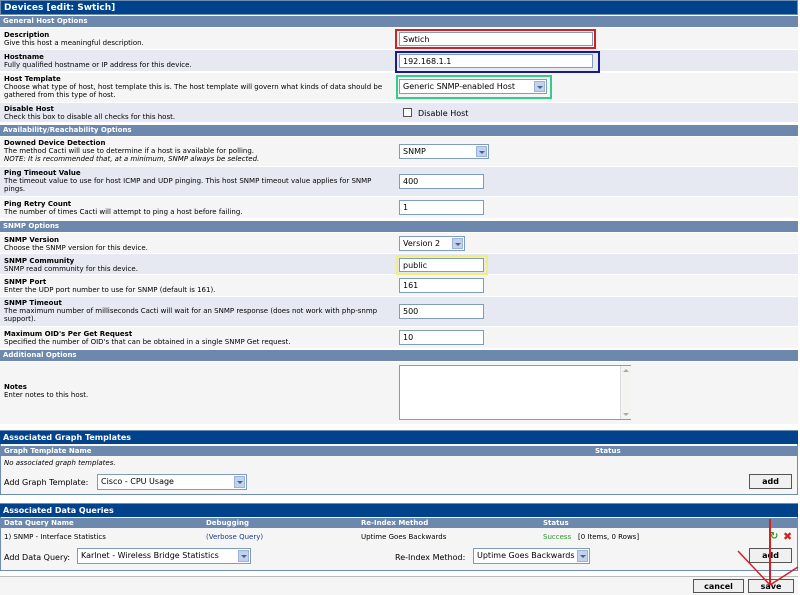 Image resolution: width=800 pixels, height=595 pixels. I want to click on add-data-query-select: Karlnet - Wireless Bridge Statistics, so click(164, 556).